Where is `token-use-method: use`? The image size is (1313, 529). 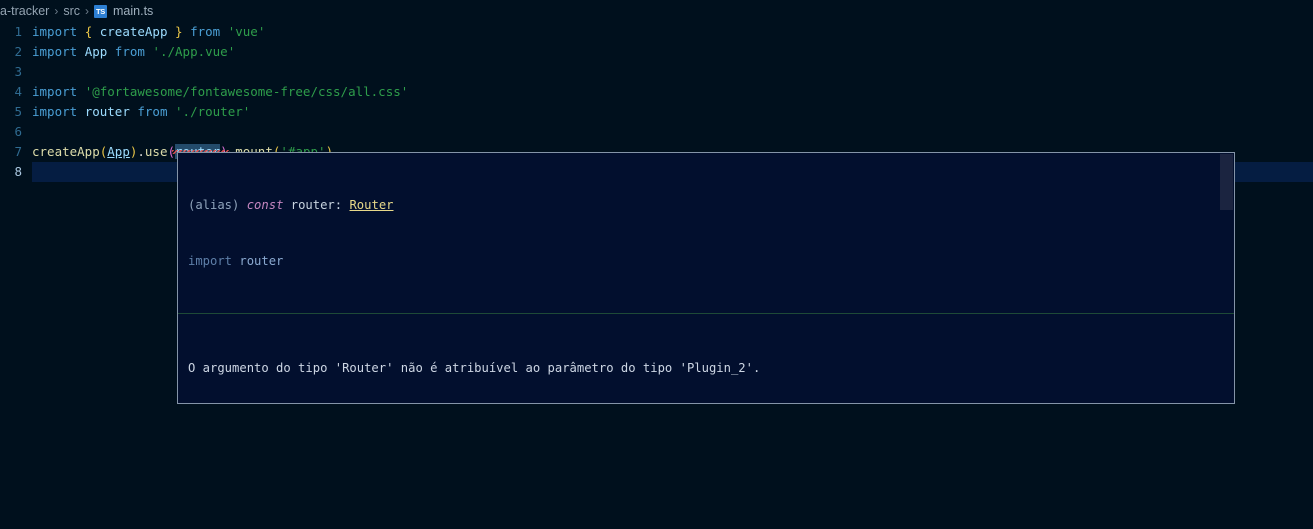 token-use-method: use is located at coordinates (156, 151).